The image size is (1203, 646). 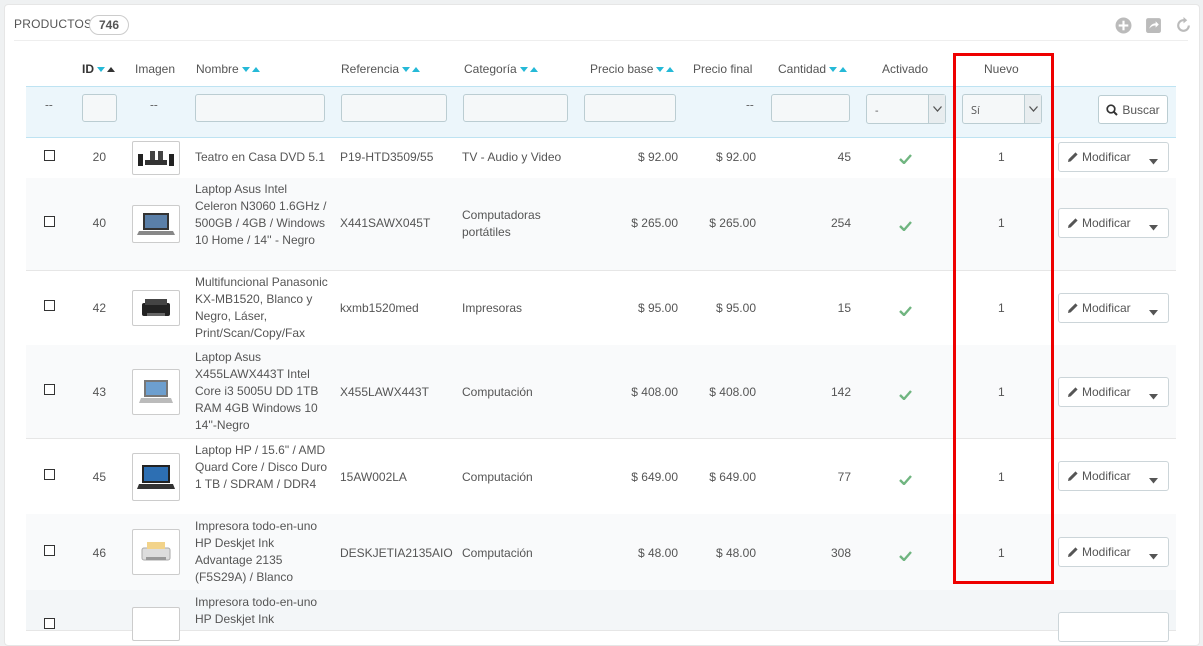 I want to click on product-quantity: 308, so click(x=840, y=553).